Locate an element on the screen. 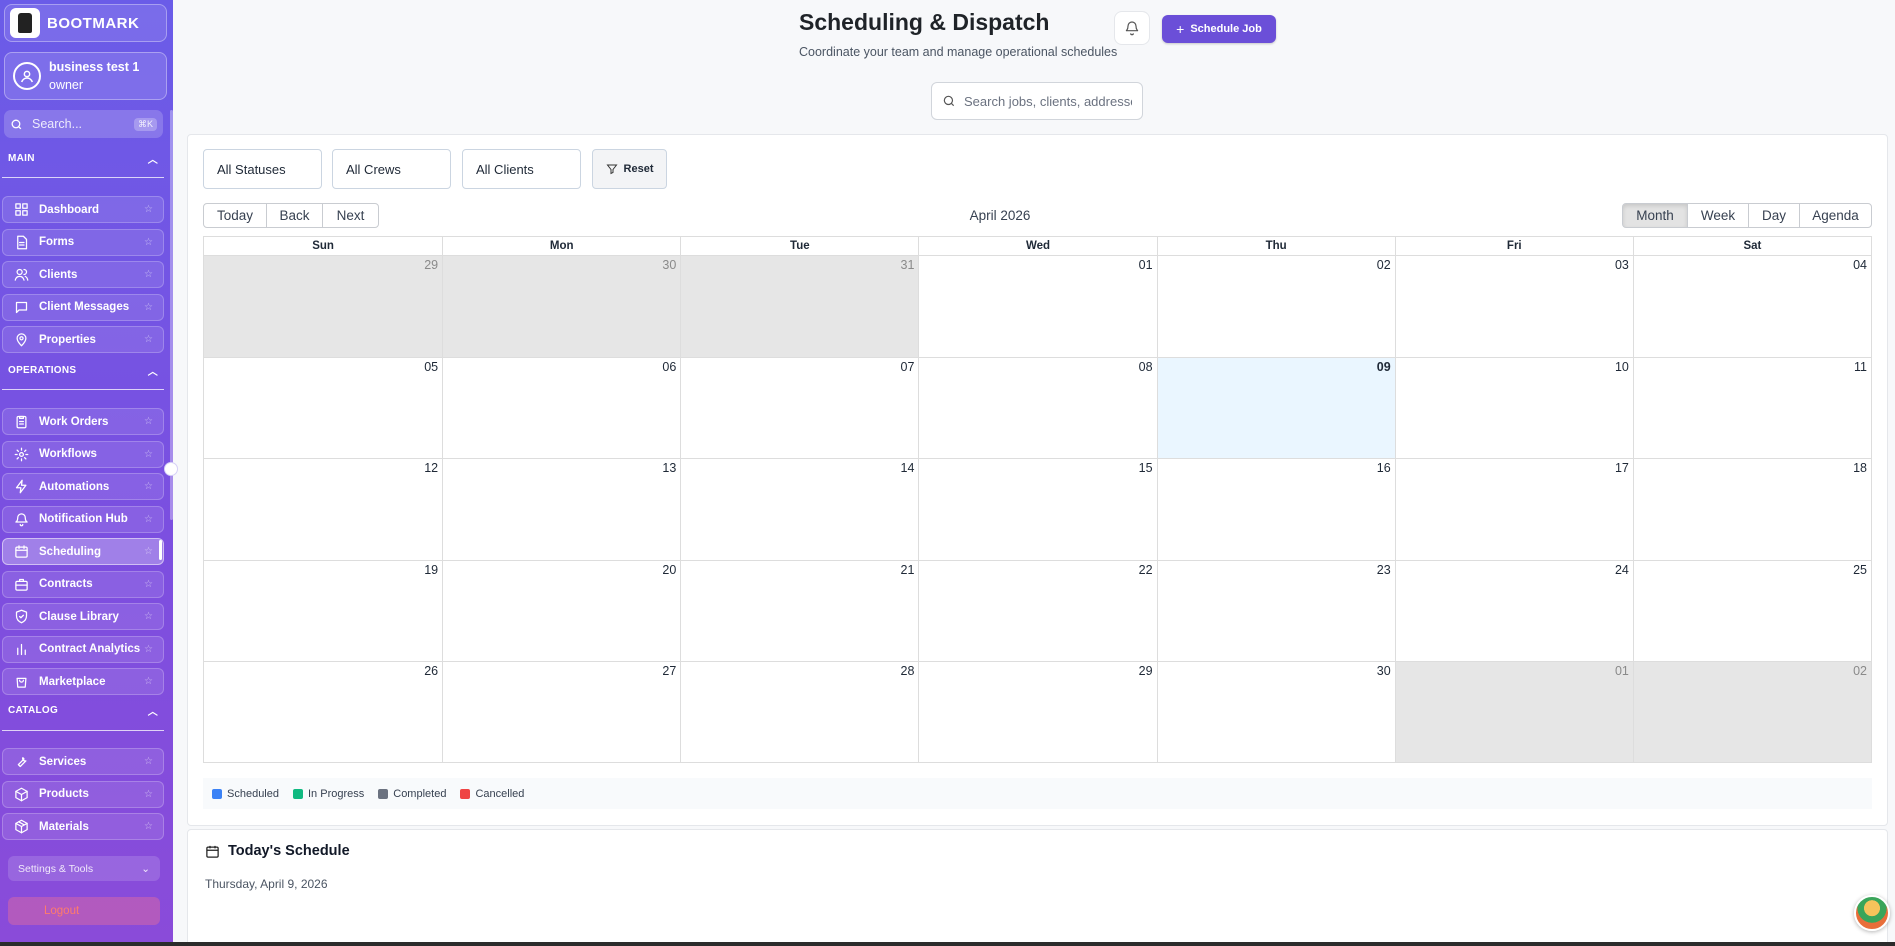  sidebar-item-notification-hub: Notification Hub ☆ is located at coordinates (83, 519).